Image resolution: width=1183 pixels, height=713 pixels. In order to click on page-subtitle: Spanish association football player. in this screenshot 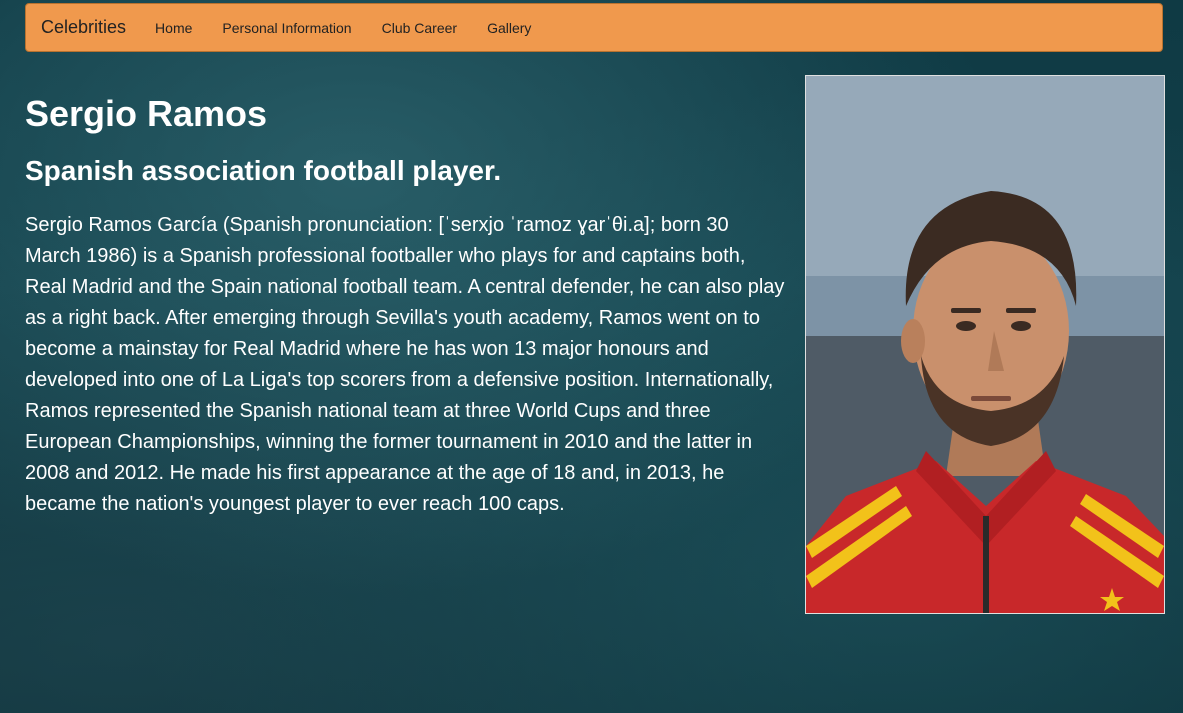, I will do `click(263, 170)`.